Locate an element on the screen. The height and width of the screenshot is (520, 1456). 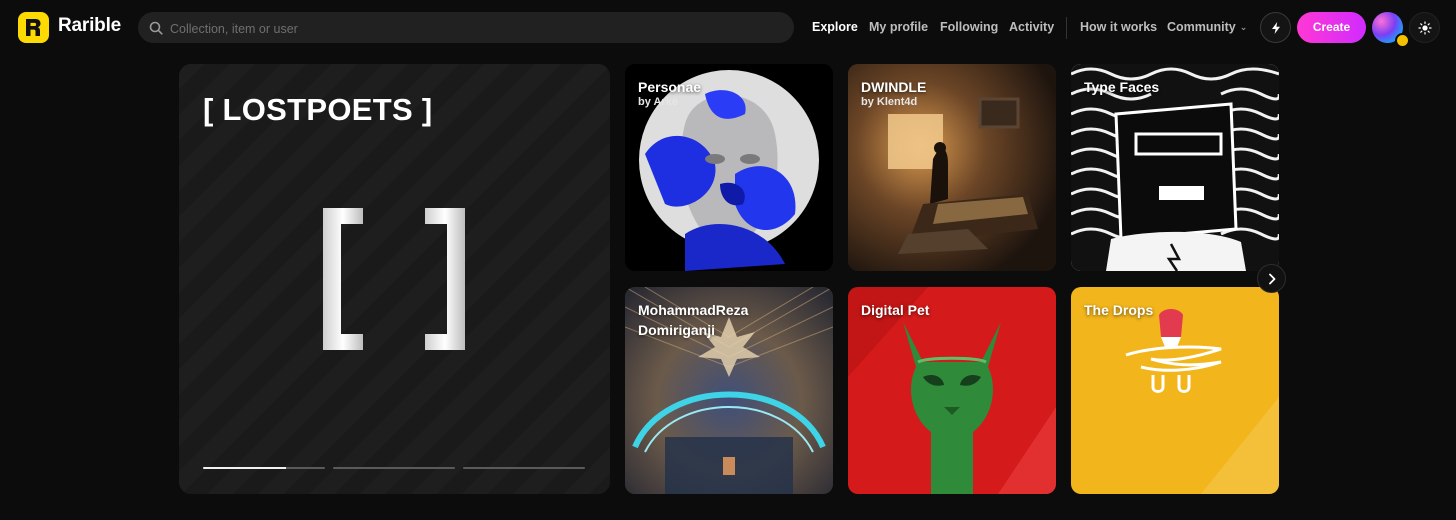
search-icon is located at coordinates (156, 28).